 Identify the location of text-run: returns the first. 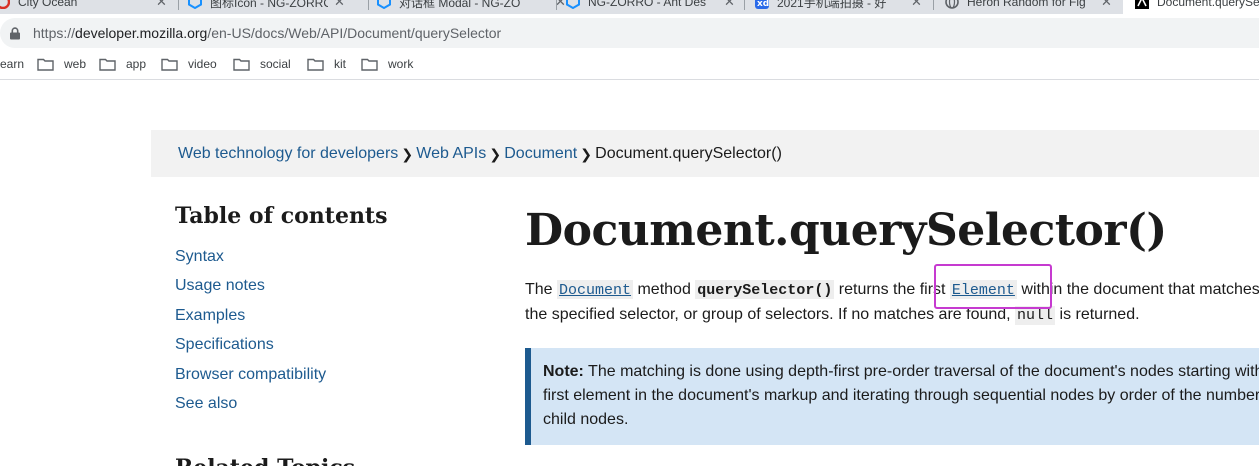
(892, 289).